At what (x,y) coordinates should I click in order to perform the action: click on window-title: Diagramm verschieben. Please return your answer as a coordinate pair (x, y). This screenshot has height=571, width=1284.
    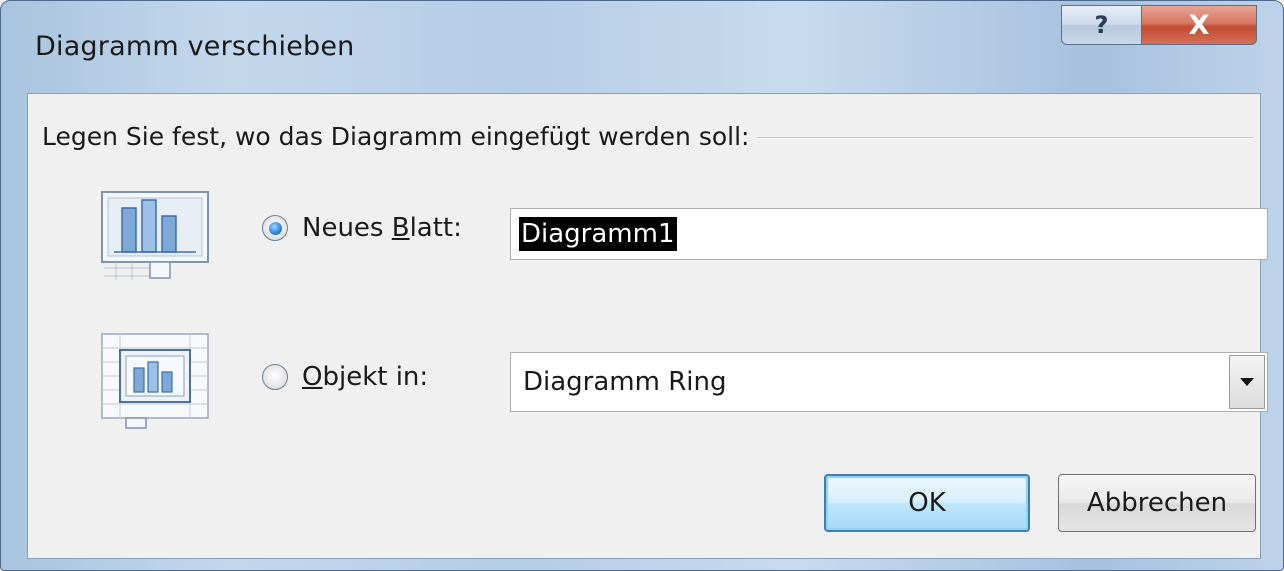
    Looking at the image, I should click on (195, 46).